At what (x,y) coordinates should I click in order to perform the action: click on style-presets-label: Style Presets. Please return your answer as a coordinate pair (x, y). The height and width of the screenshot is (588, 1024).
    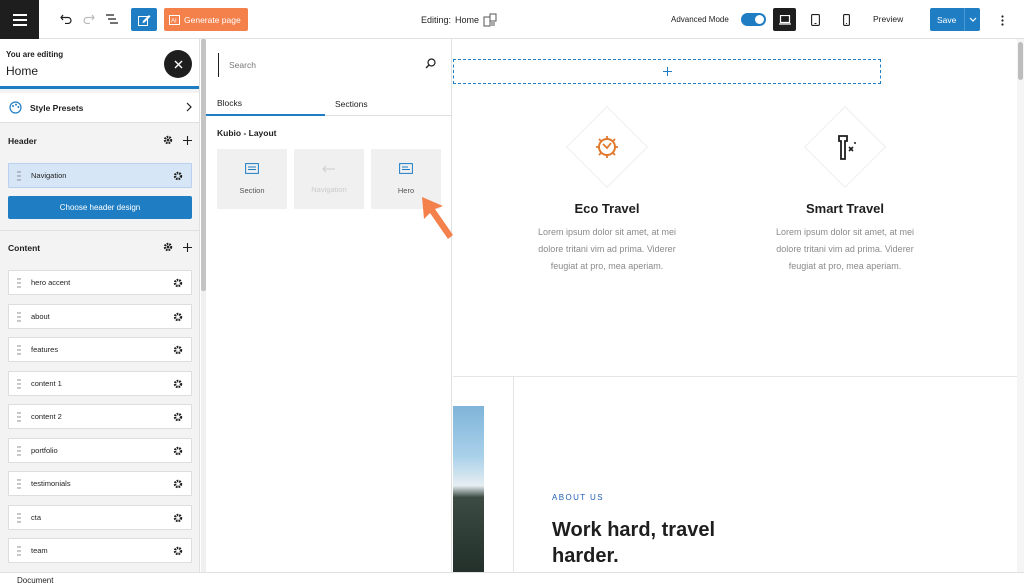
    Looking at the image, I should click on (57, 107).